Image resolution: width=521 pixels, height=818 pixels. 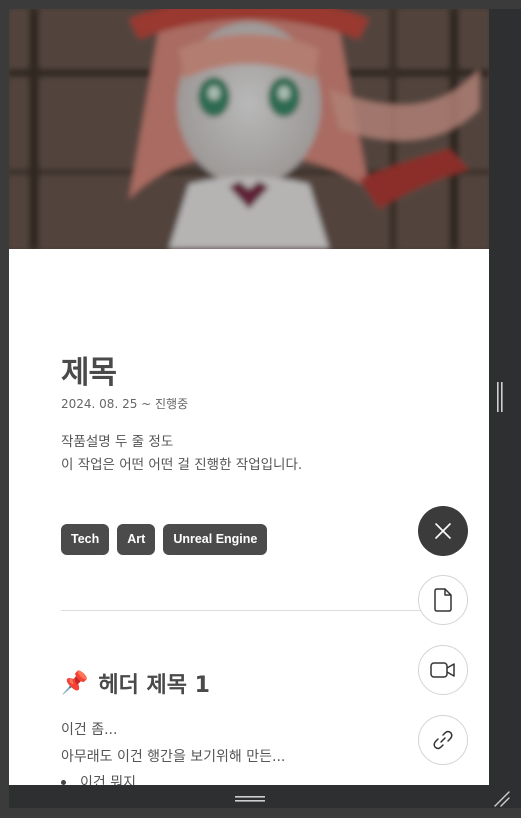 I want to click on vertical-resize-handle, so click(x=500, y=397).